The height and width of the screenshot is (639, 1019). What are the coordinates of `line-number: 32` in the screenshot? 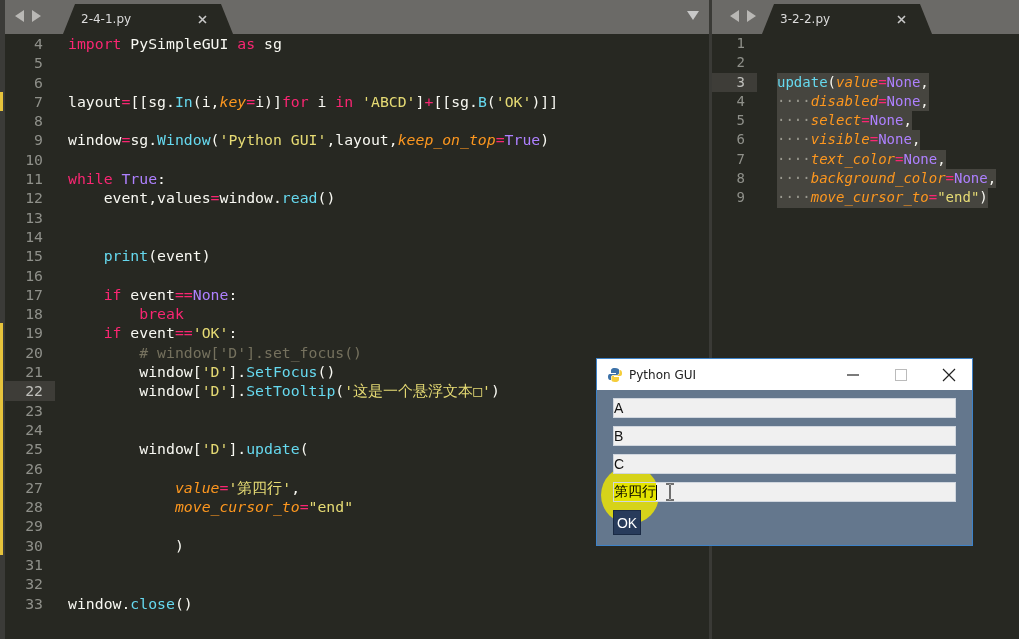 It's located at (34, 584).